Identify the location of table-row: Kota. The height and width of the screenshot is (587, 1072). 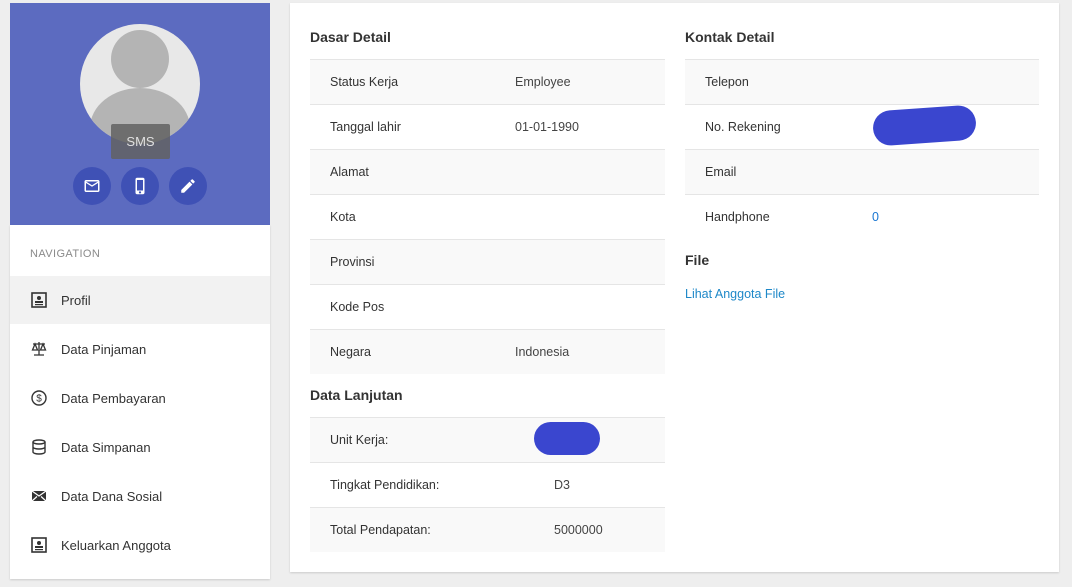
(487, 216).